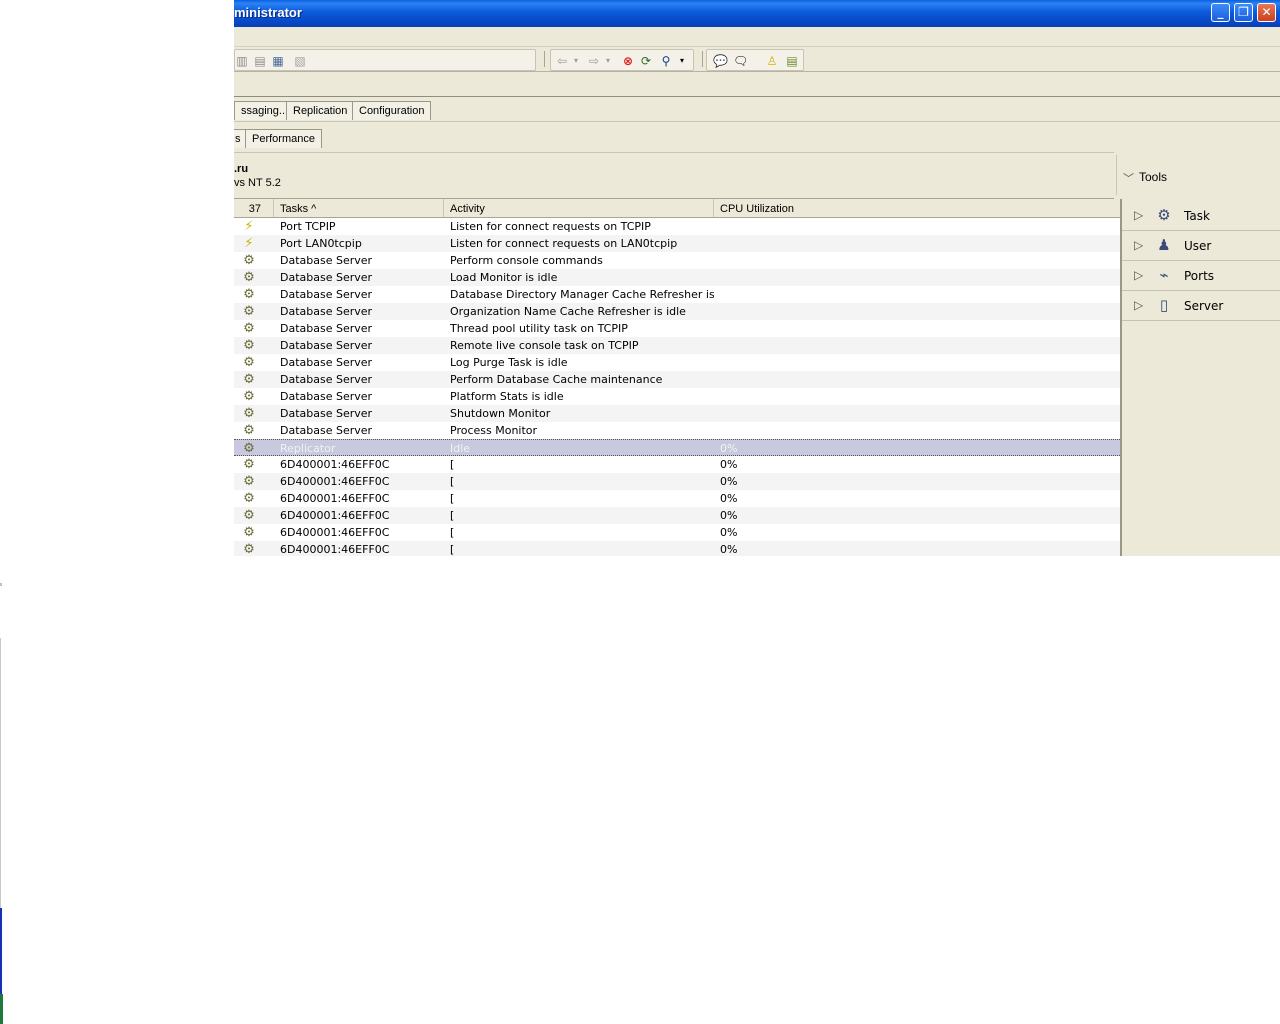  What do you see at coordinates (757, 110) in the screenshot?
I see `tab-row-primary: ssaging... Replication Configuration` at bounding box center [757, 110].